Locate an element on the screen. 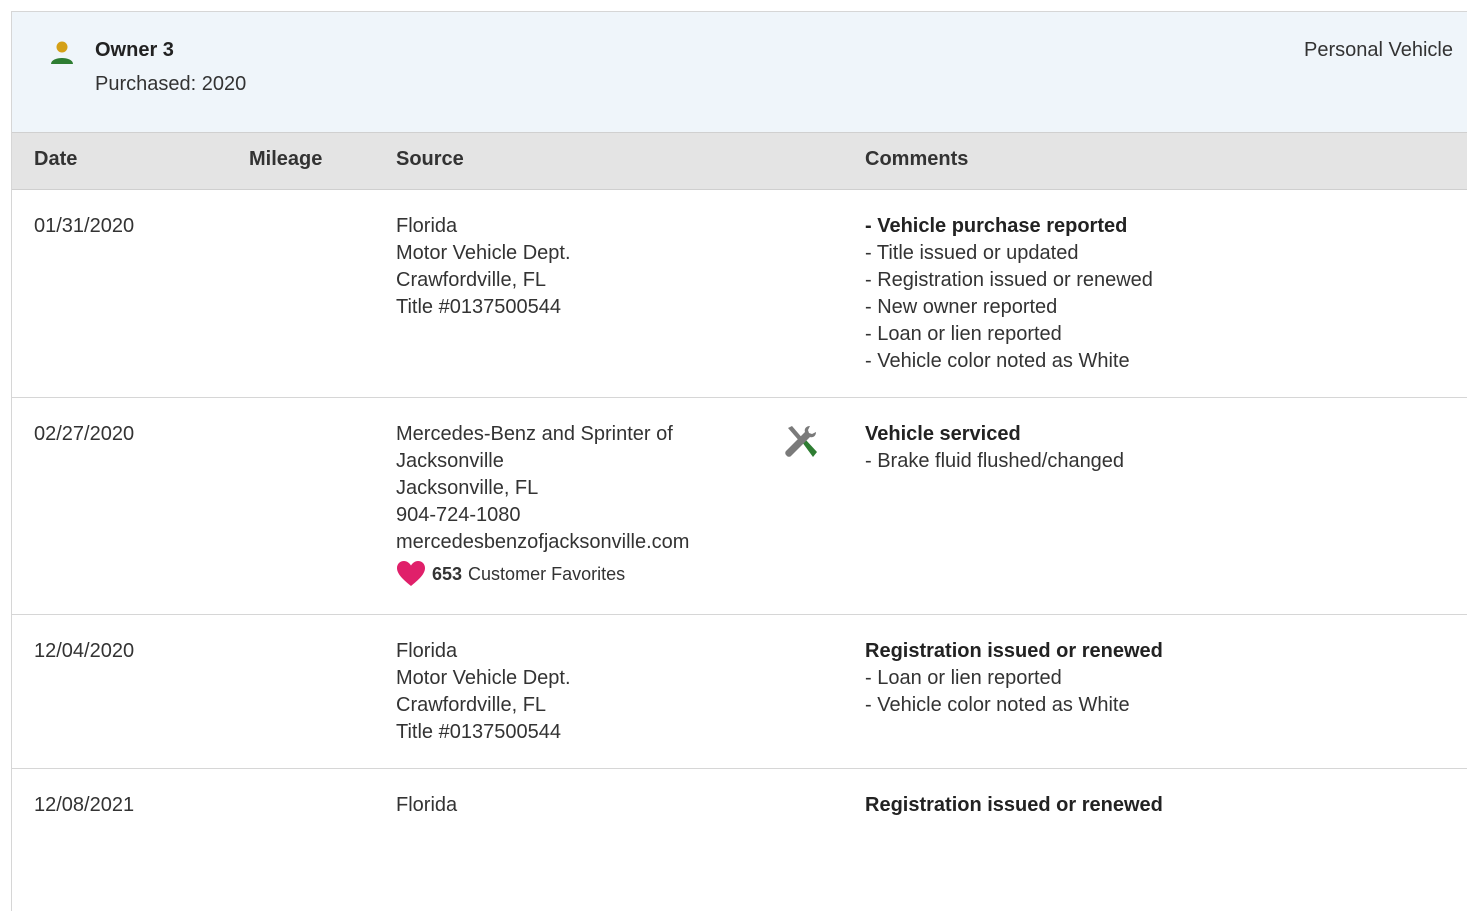 The width and height of the screenshot is (1467, 911). comment-item: Title issued or updated is located at coordinates (1009, 253).